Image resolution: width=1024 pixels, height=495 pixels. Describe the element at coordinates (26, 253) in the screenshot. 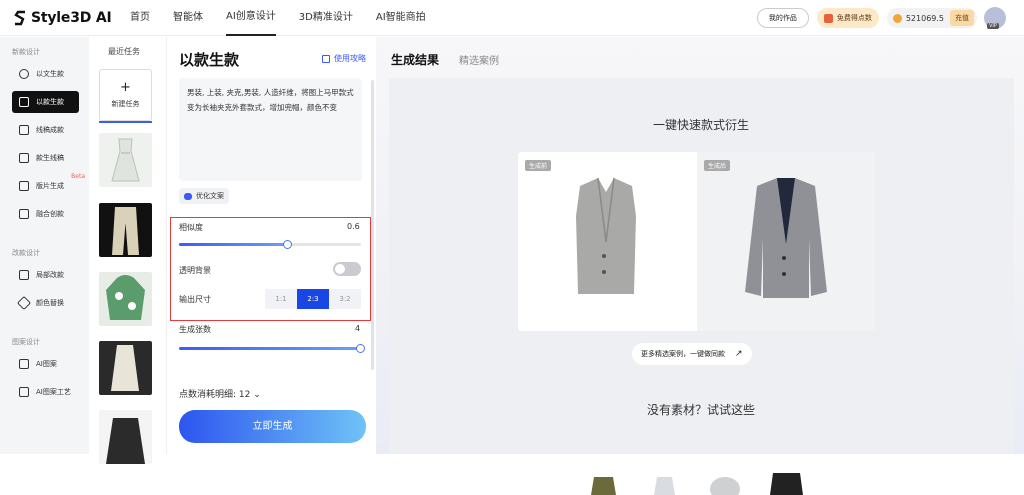

I see `sidebar-section-modify: 改款设计` at that location.